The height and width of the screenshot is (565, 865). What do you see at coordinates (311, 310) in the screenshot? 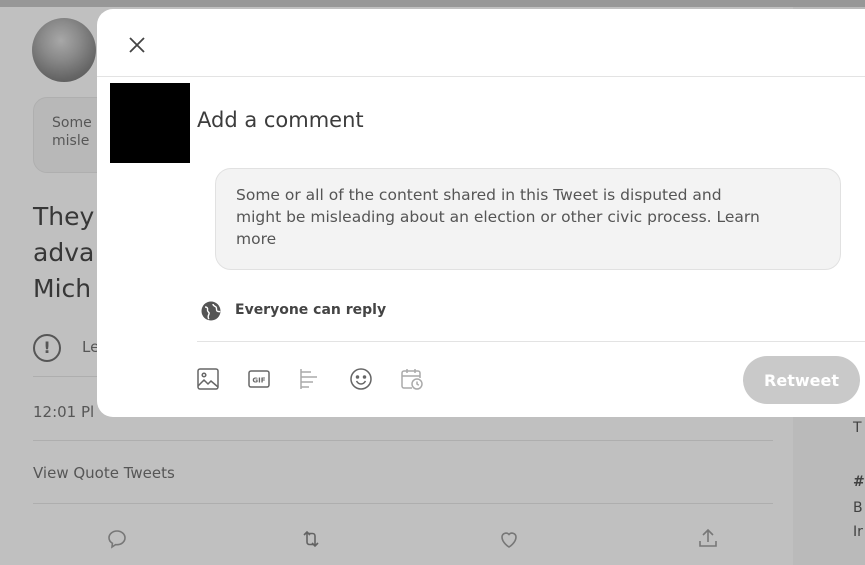
I see `reply-setting-label: Everyone can reply` at bounding box center [311, 310].